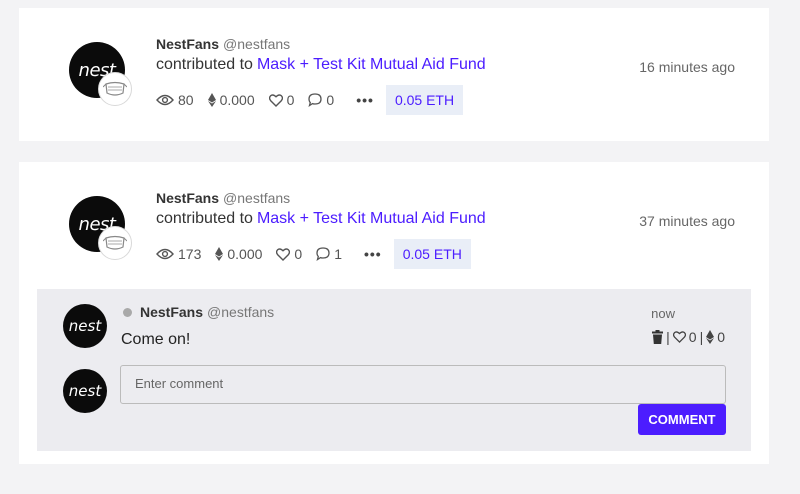 The image size is (800, 494). I want to click on comment-time: now, so click(663, 313).